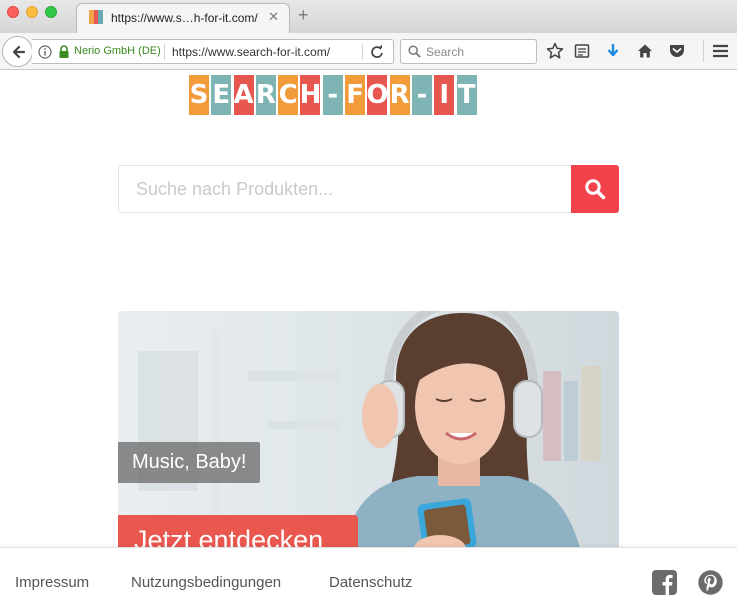  Describe the element at coordinates (189, 462) in the screenshot. I see `hero-caption: Music, Baby!` at that location.